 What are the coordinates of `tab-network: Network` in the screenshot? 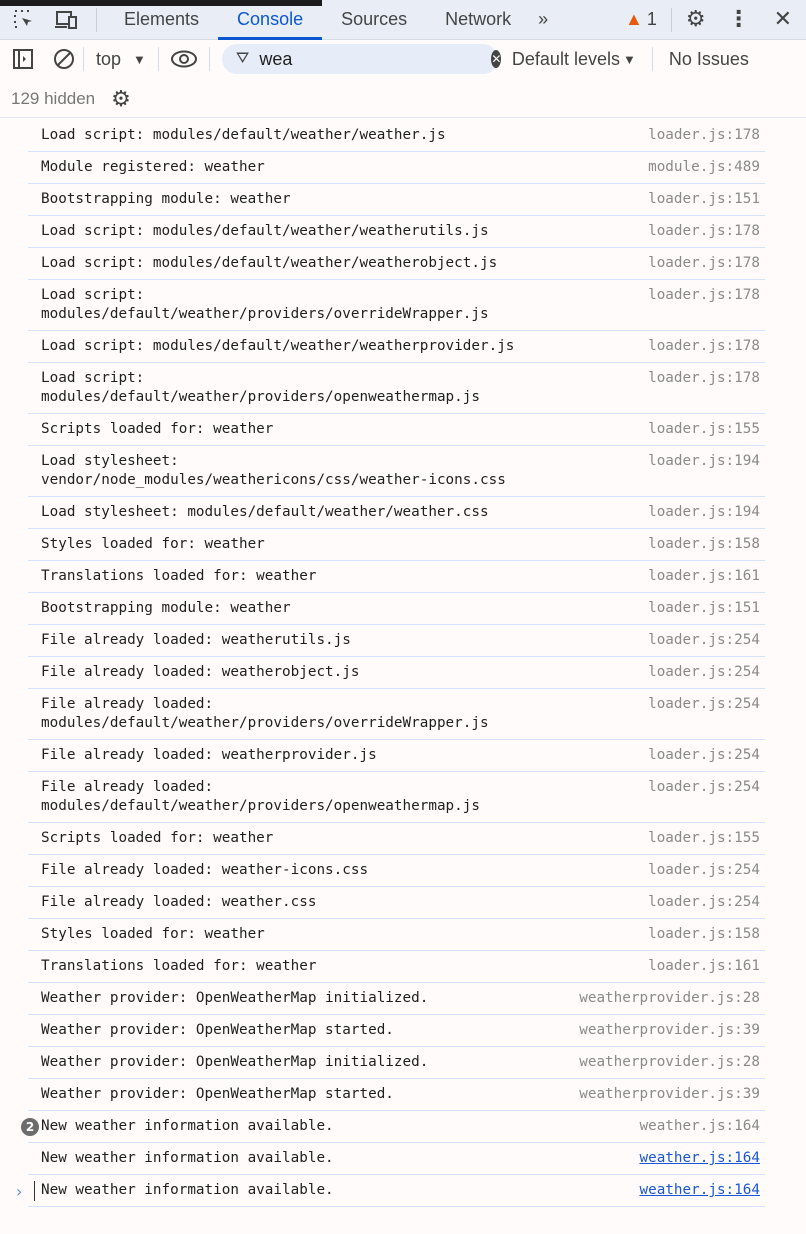 It's located at (478, 20).